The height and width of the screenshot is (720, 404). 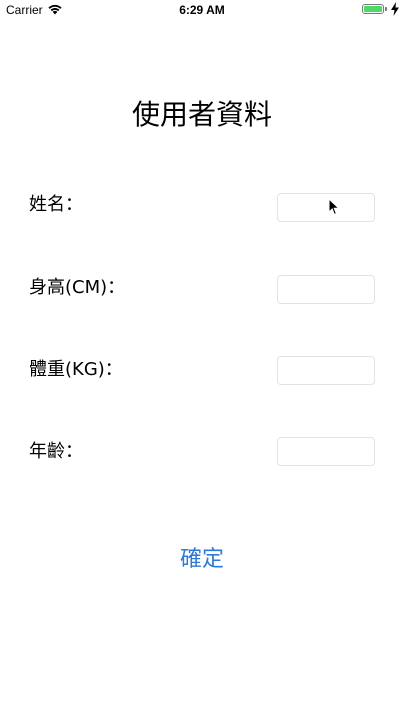 What do you see at coordinates (56, 451) in the screenshot?
I see `age-label: 年齡：` at bounding box center [56, 451].